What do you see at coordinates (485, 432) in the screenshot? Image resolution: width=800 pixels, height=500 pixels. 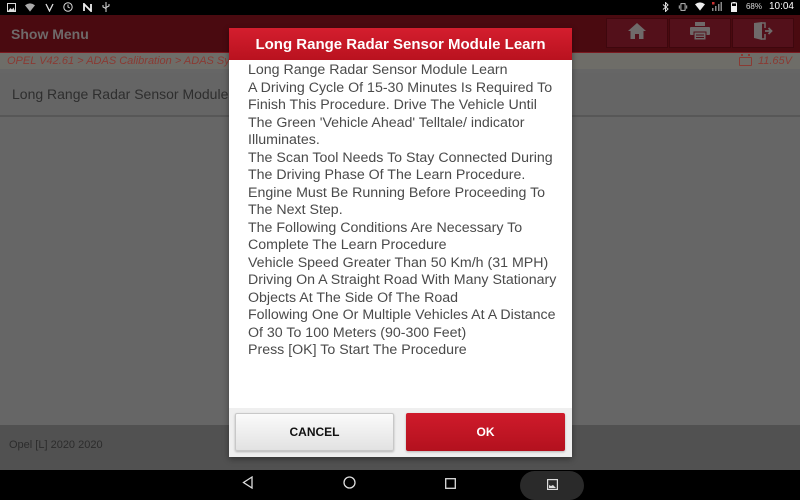 I see `ok-button: OK` at bounding box center [485, 432].